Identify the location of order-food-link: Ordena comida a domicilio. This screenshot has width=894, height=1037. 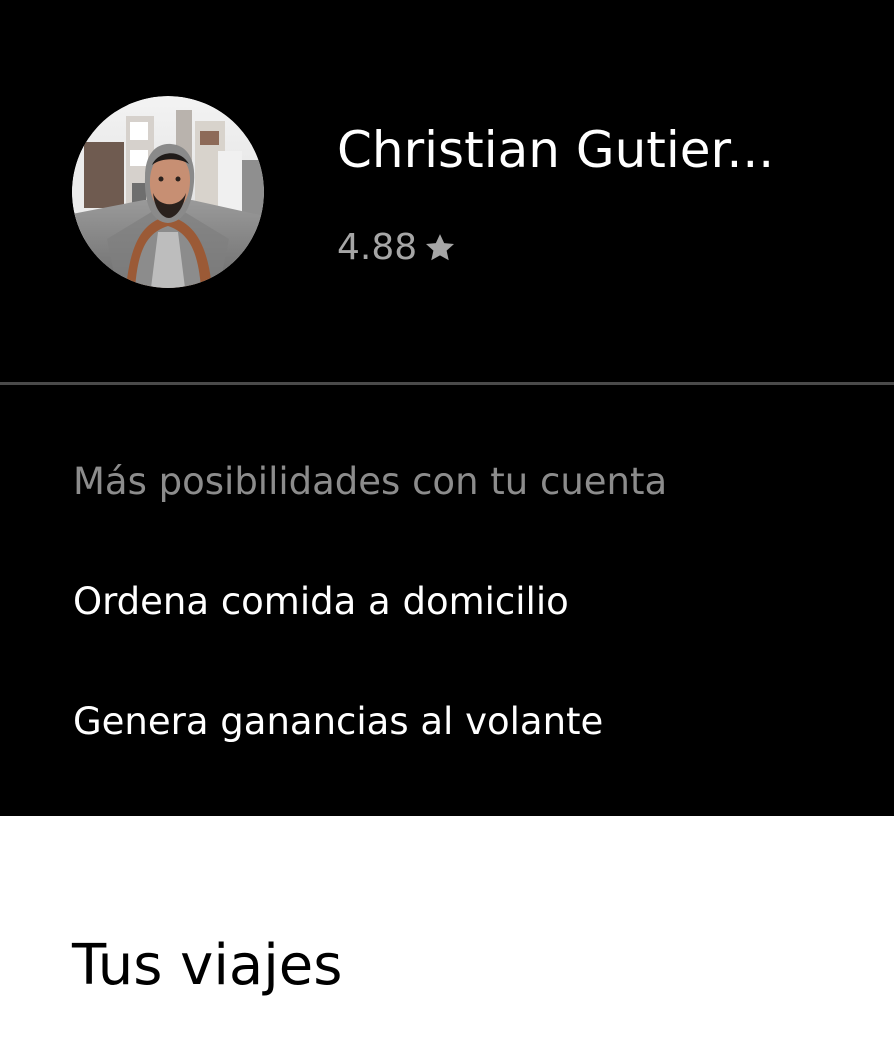
(463, 601).